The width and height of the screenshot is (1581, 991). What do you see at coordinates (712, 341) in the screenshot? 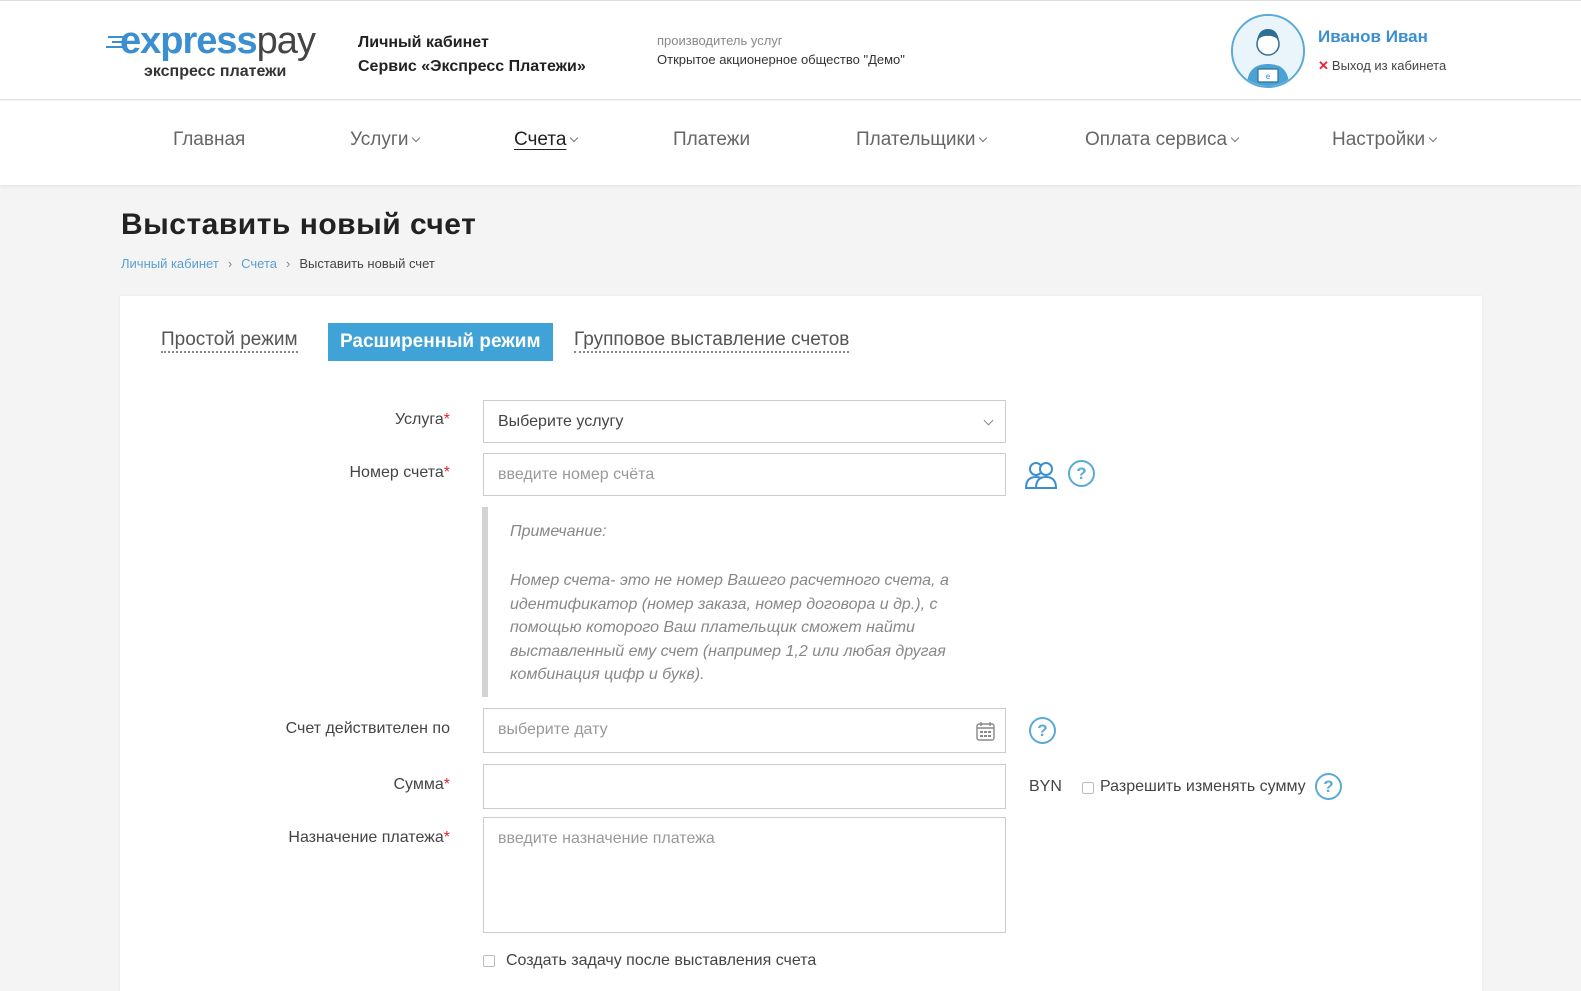
I see `tab-group-invoicing: Групповое выставление счетов` at bounding box center [712, 341].